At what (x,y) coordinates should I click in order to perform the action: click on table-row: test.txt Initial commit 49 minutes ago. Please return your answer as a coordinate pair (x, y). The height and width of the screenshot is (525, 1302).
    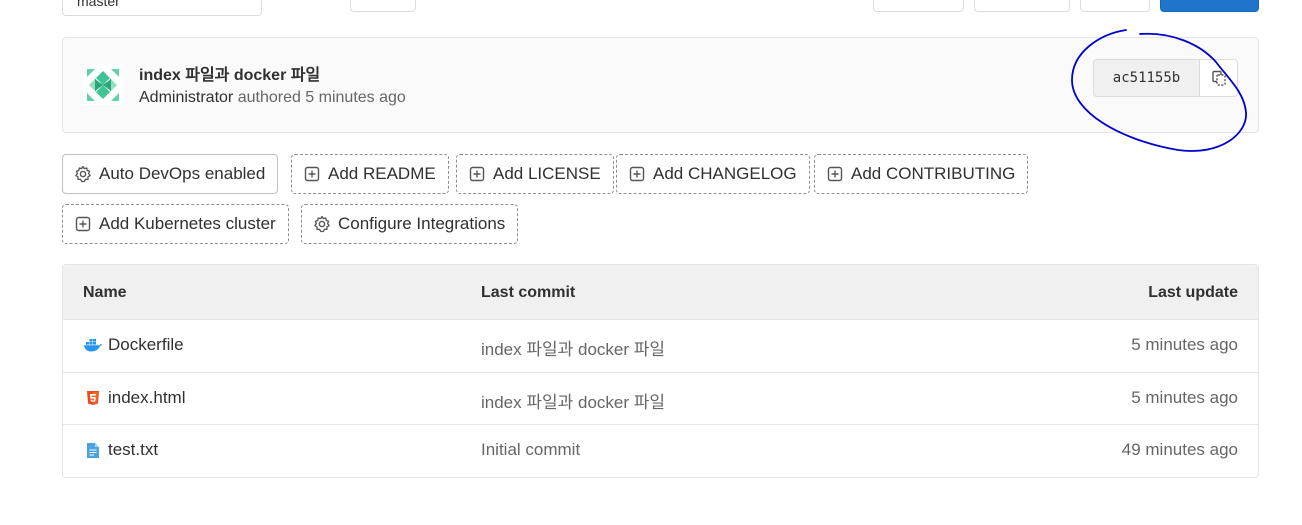
    Looking at the image, I should click on (660, 451).